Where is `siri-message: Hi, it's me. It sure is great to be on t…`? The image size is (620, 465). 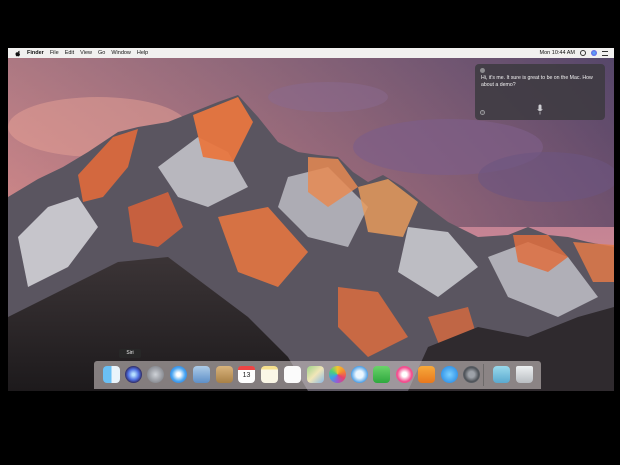
siri-message: Hi, it's me. It sure is great to be on t… is located at coordinates (537, 81).